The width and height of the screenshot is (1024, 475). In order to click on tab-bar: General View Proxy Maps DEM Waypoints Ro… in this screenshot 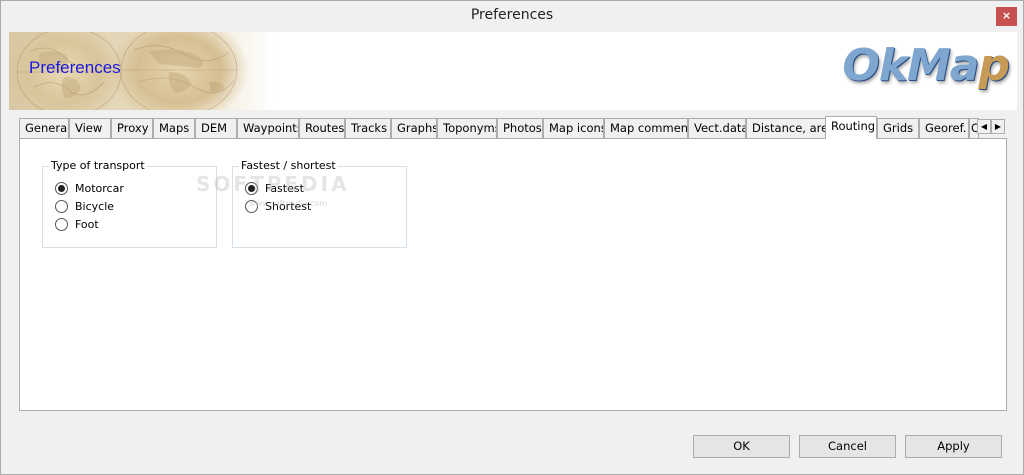, I will do `click(513, 127)`.